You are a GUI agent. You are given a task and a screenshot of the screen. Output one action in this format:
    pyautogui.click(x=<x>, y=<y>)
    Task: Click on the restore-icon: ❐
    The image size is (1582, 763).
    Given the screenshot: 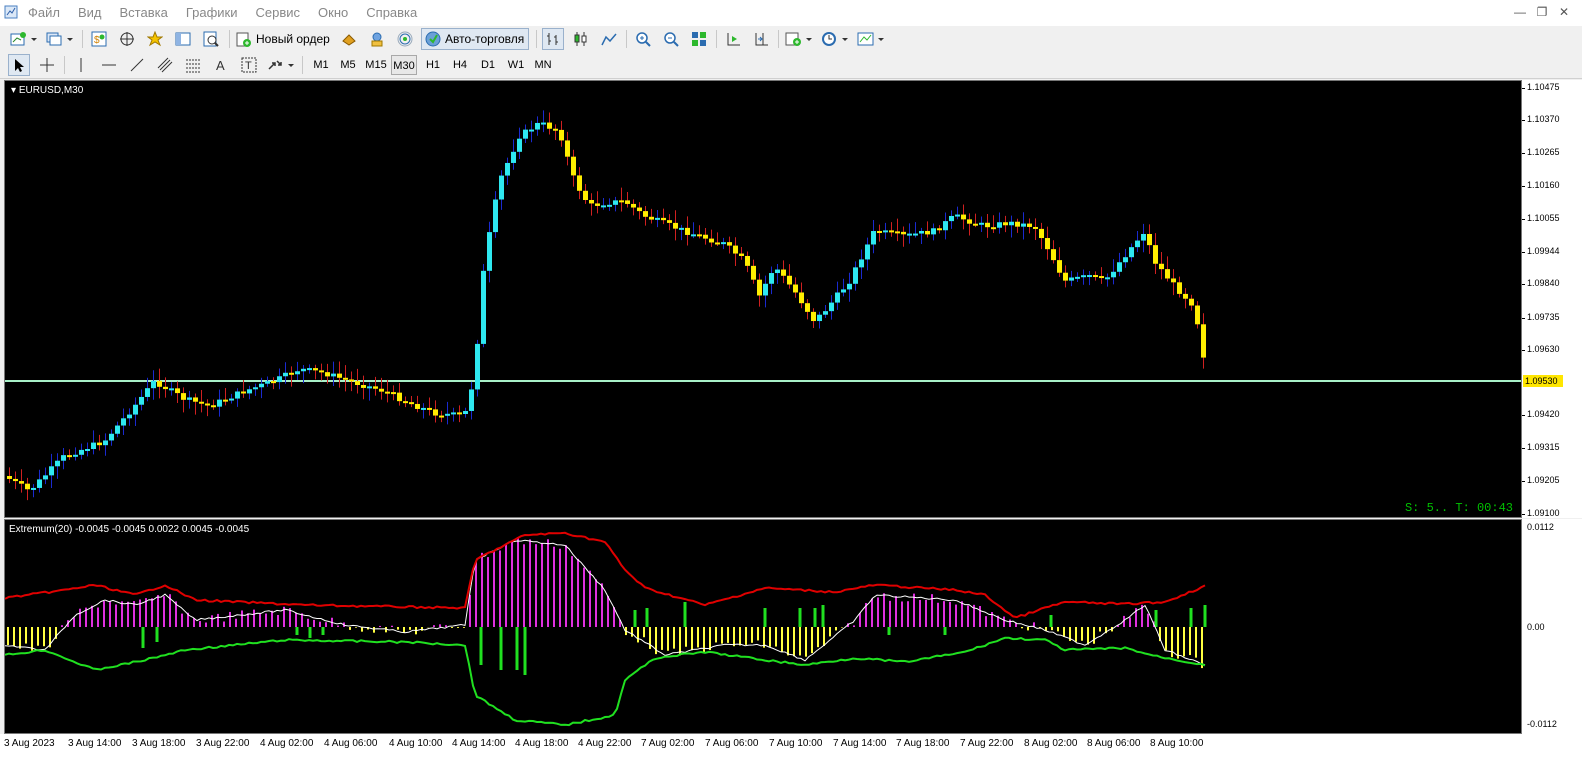 What is the action you would take?
    pyautogui.click(x=1542, y=12)
    